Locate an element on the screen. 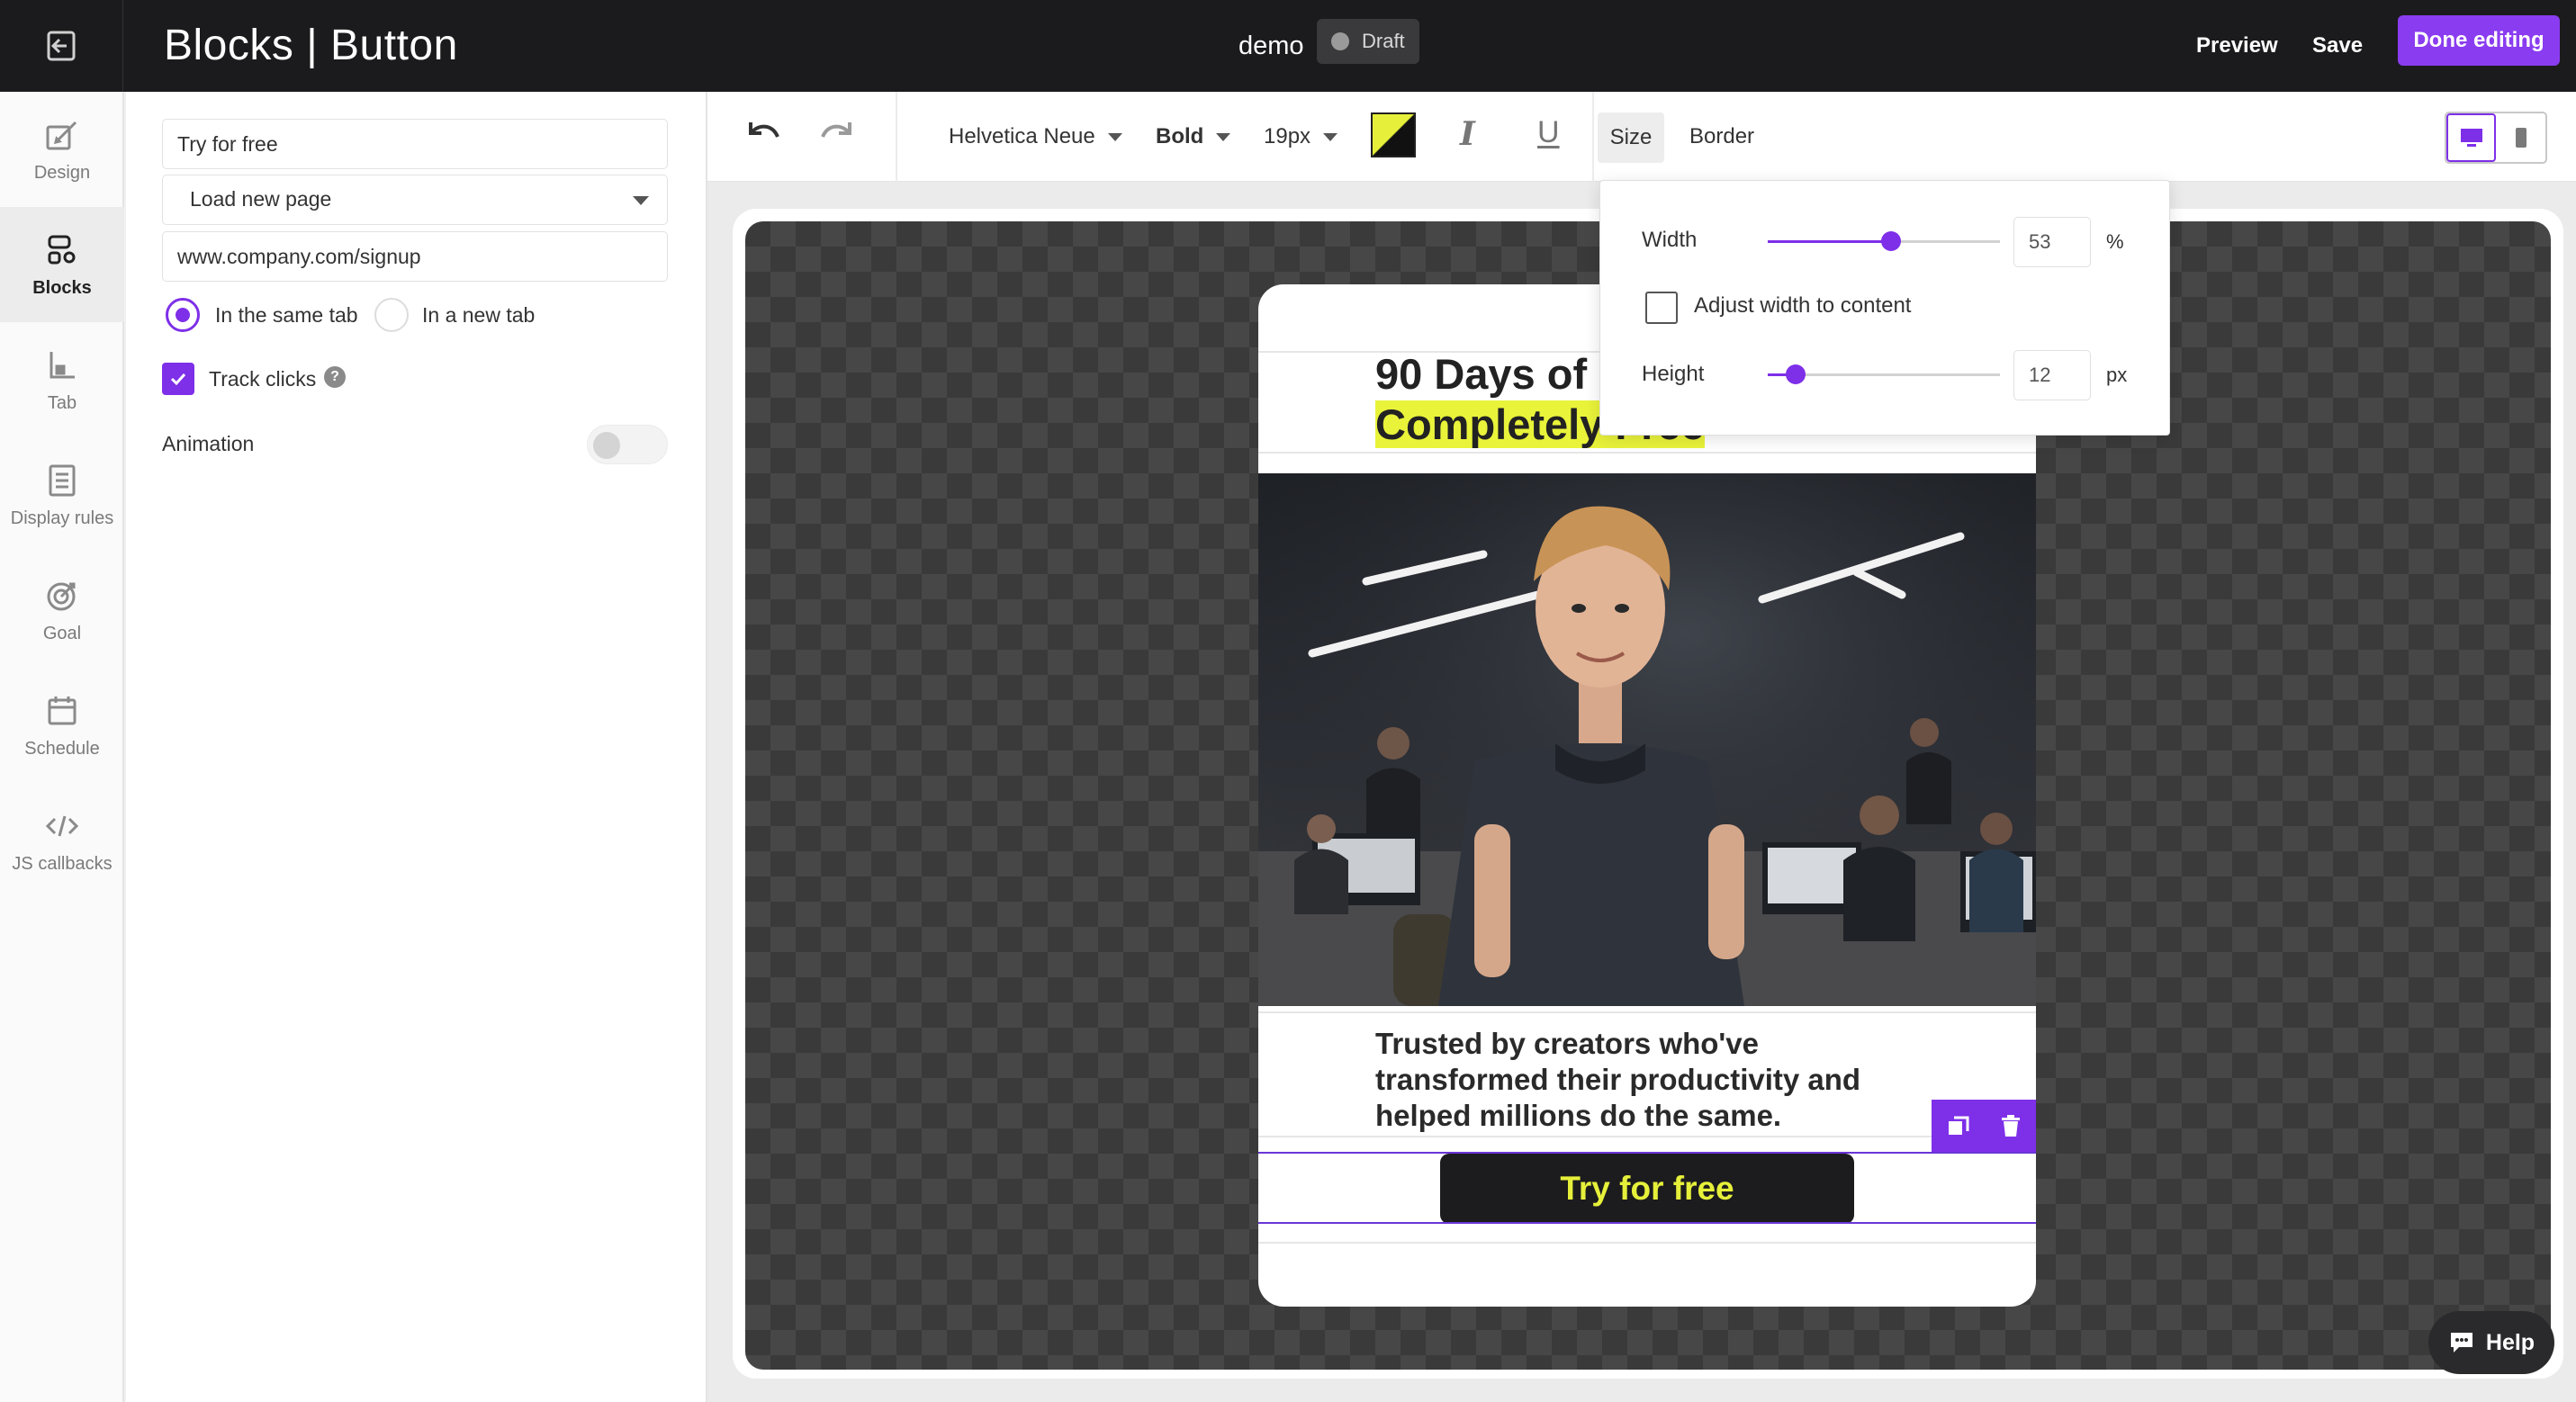 This screenshot has width=2576, height=1402. height-slider-handle is located at coordinates (1795, 374).